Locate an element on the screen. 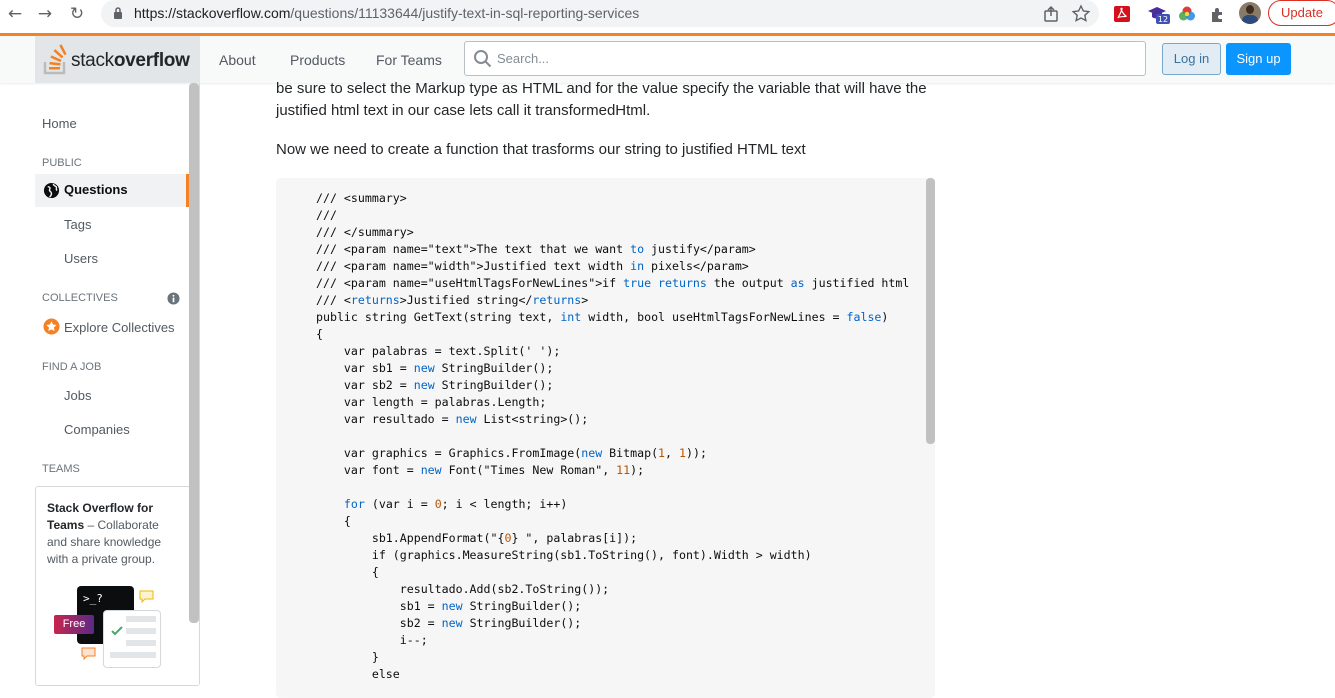  search-icon is located at coordinates (483, 59).